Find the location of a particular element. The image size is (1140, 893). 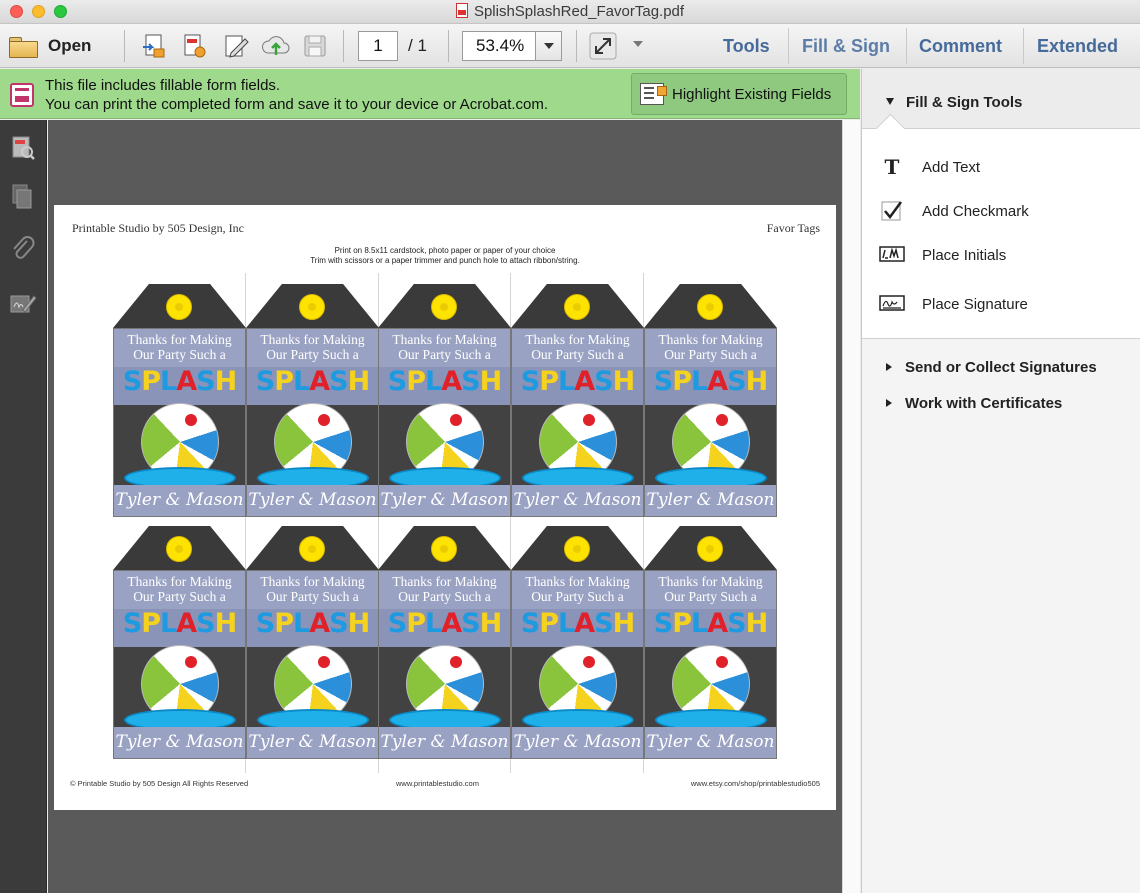

vertical-scrollbar is located at coordinates (851, 506).